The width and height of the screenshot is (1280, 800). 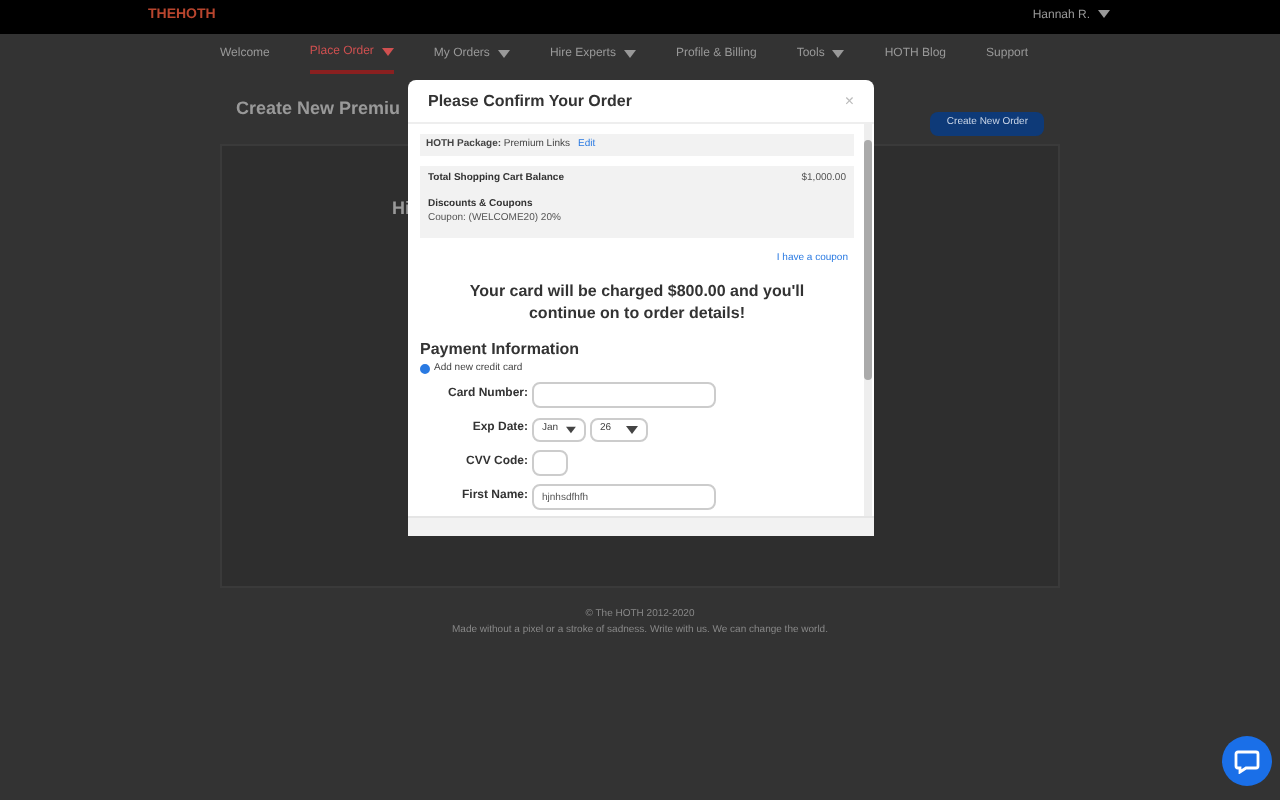 What do you see at coordinates (624, 395) in the screenshot?
I see `text-field` at bounding box center [624, 395].